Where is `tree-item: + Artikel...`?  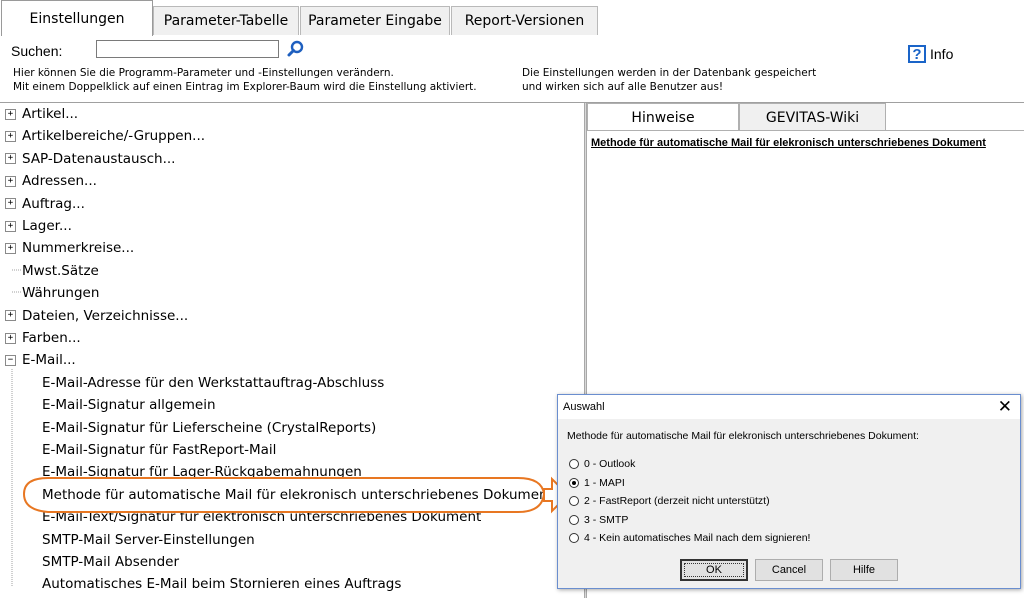
tree-item: + Artikel... is located at coordinates (41, 114).